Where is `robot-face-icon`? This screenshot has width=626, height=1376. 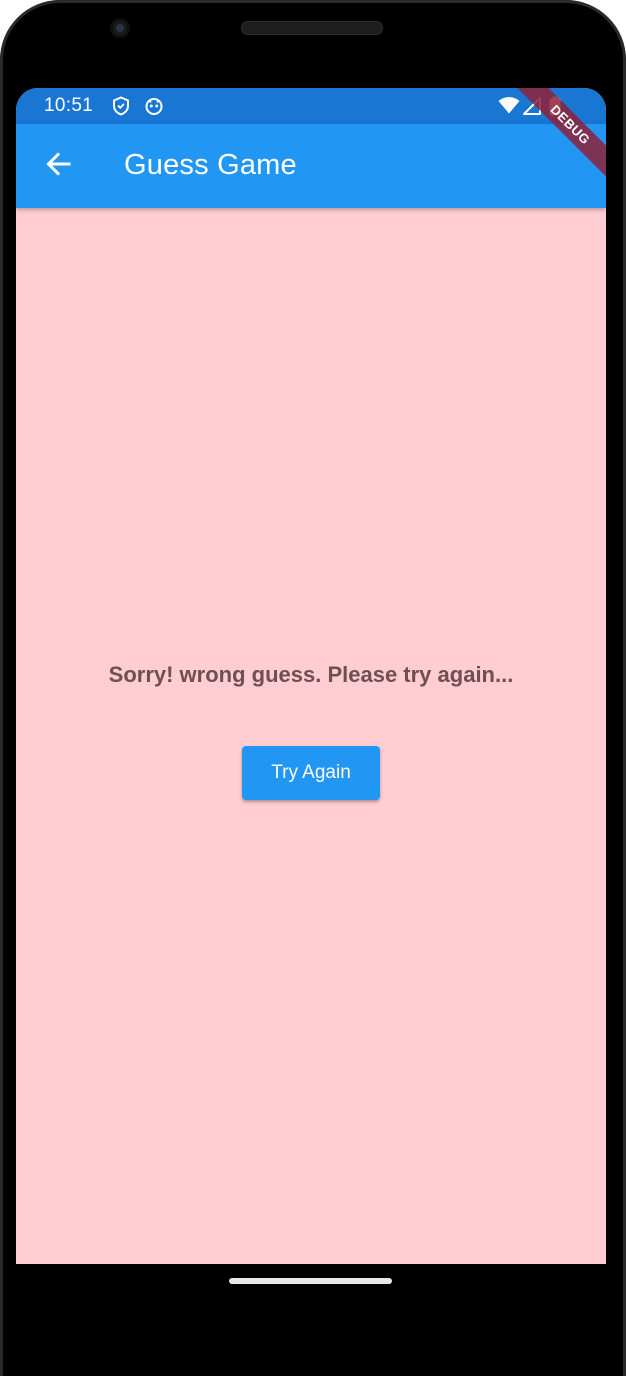 robot-face-icon is located at coordinates (154, 106).